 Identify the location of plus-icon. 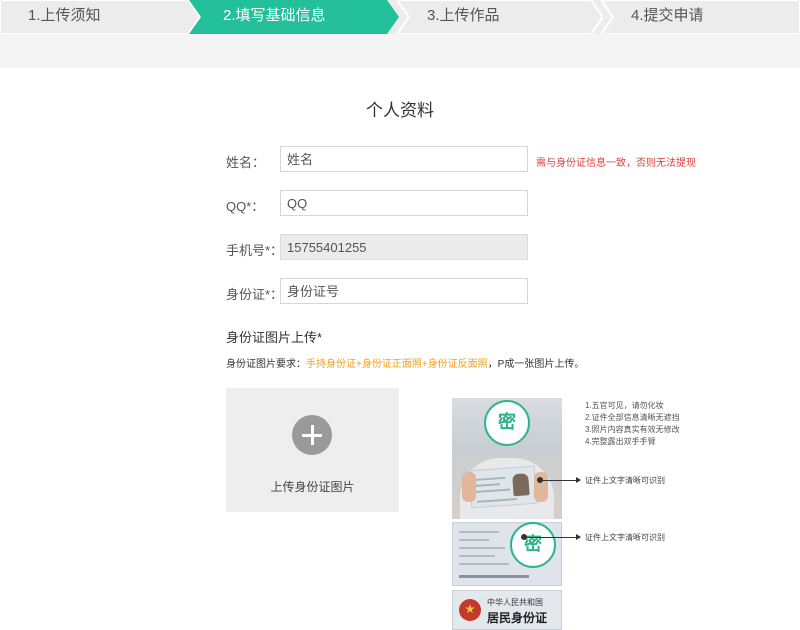
(312, 435).